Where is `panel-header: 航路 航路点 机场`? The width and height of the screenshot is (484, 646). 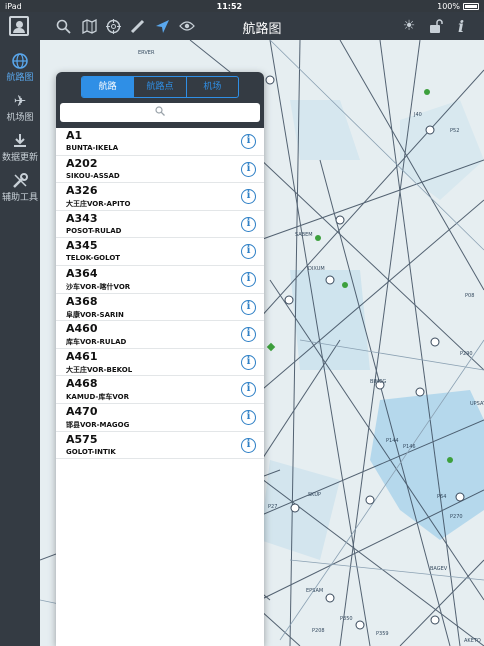 panel-header: 航路 航路点 机场 is located at coordinates (160, 100).